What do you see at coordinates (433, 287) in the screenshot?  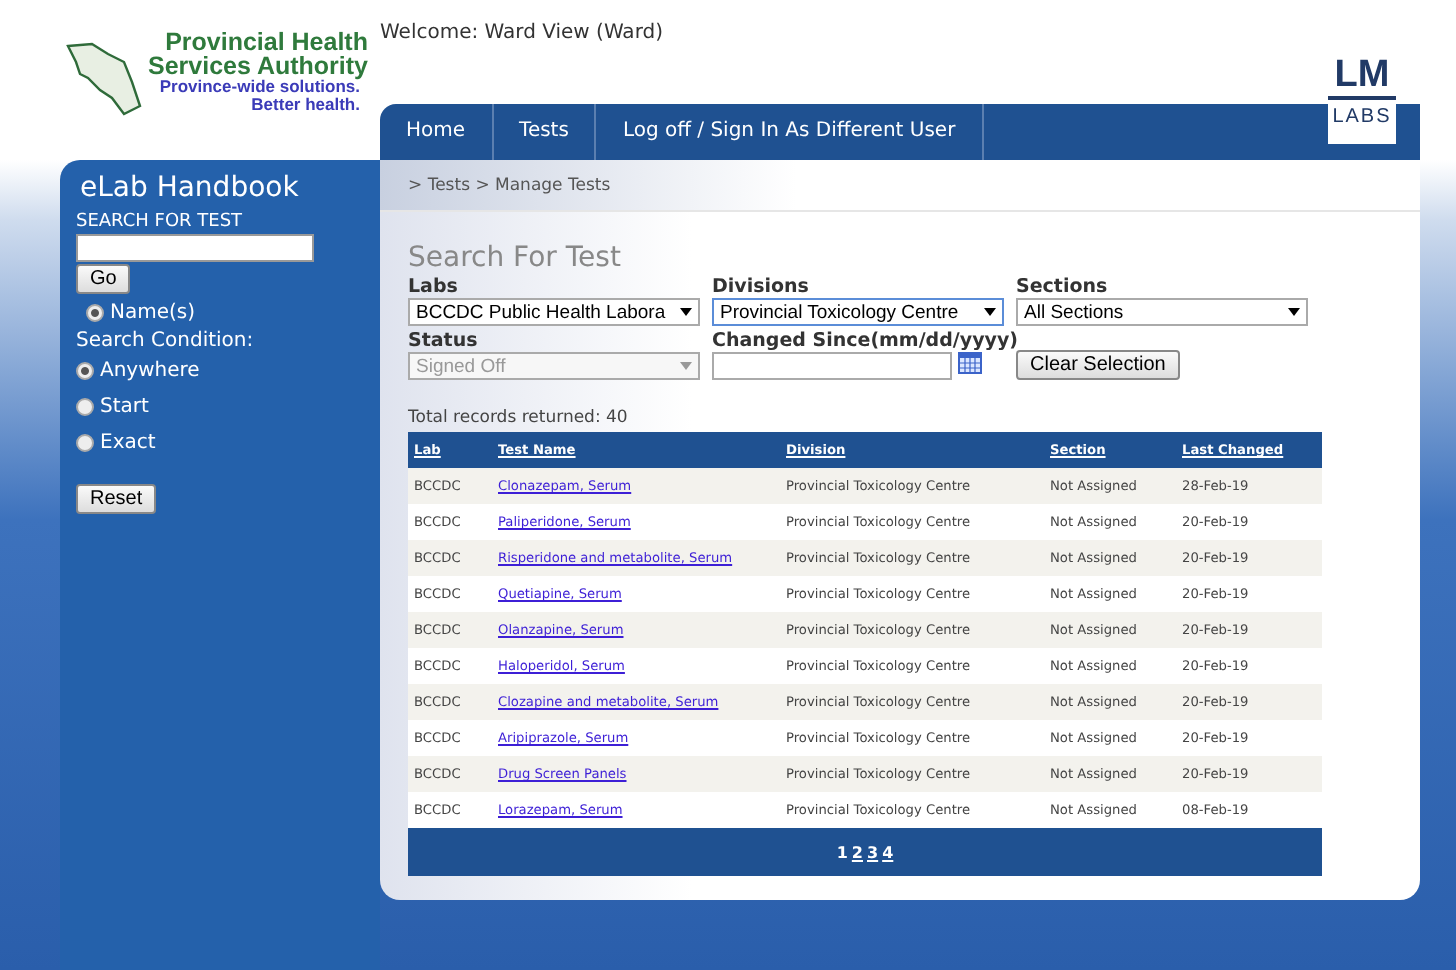 I see `filter-label: Labs` at bounding box center [433, 287].